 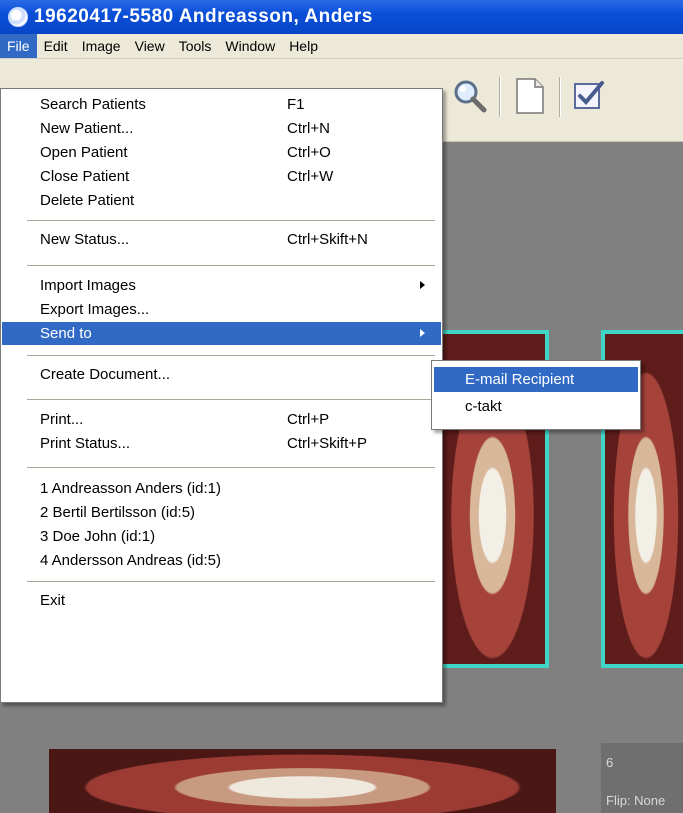 What do you see at coordinates (118, 512) in the screenshot?
I see `menu-item-label: 2 Bertil Bertilsson (id:5)` at bounding box center [118, 512].